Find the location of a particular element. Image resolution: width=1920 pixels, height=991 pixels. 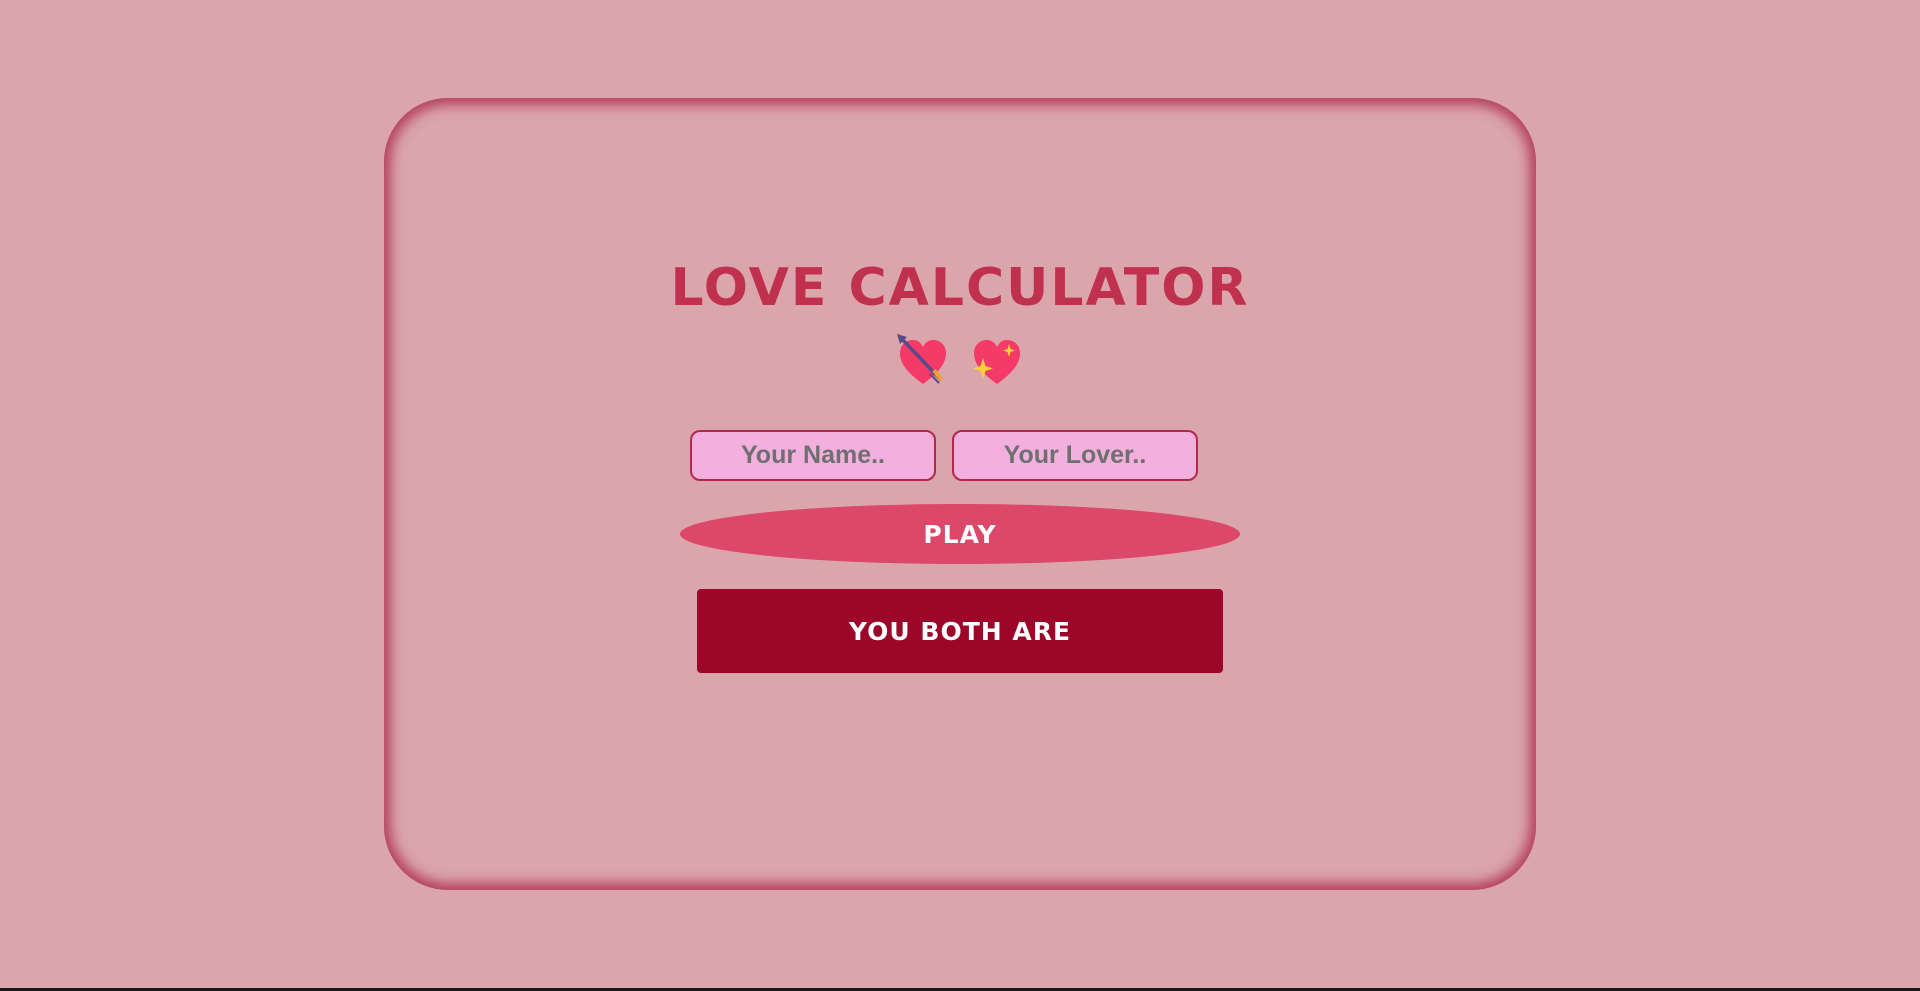

result-box: YOU BOTH ARE is located at coordinates (960, 631).